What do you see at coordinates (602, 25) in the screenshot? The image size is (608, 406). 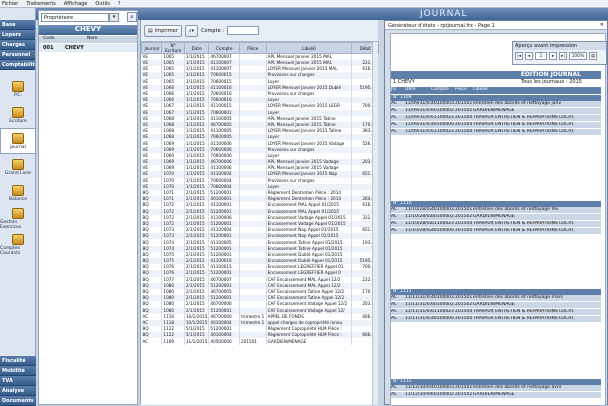 I see `close-icon: ✕` at bounding box center [602, 25].